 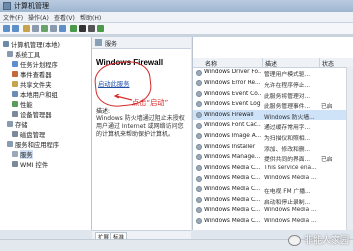 I want to click on description-title: 描述:, so click(x=103, y=111).